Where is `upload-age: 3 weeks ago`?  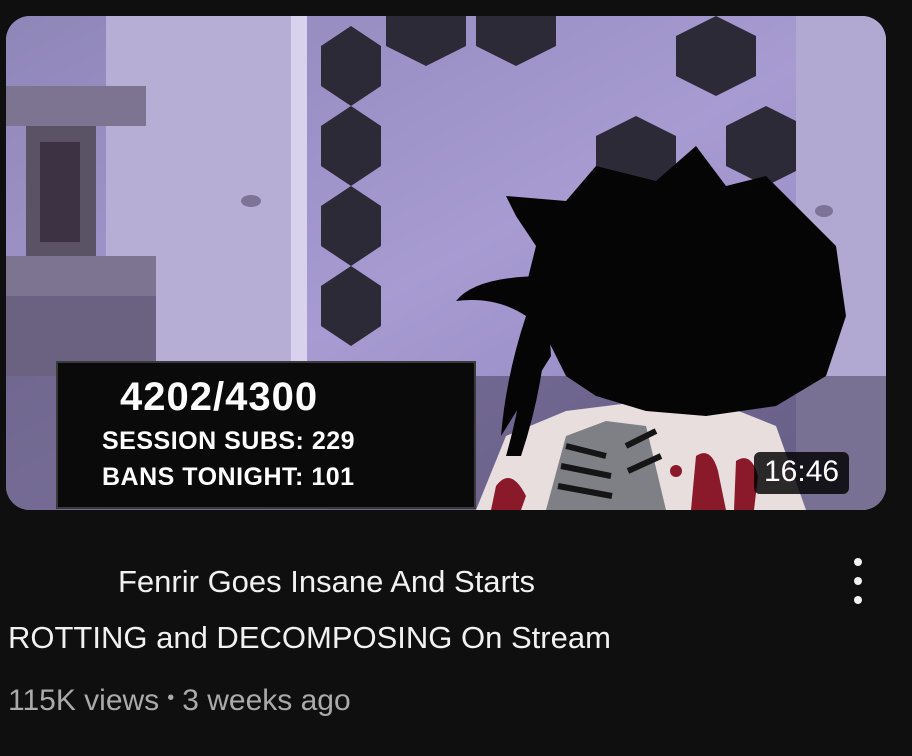
upload-age: 3 weeks ago is located at coordinates (266, 700).